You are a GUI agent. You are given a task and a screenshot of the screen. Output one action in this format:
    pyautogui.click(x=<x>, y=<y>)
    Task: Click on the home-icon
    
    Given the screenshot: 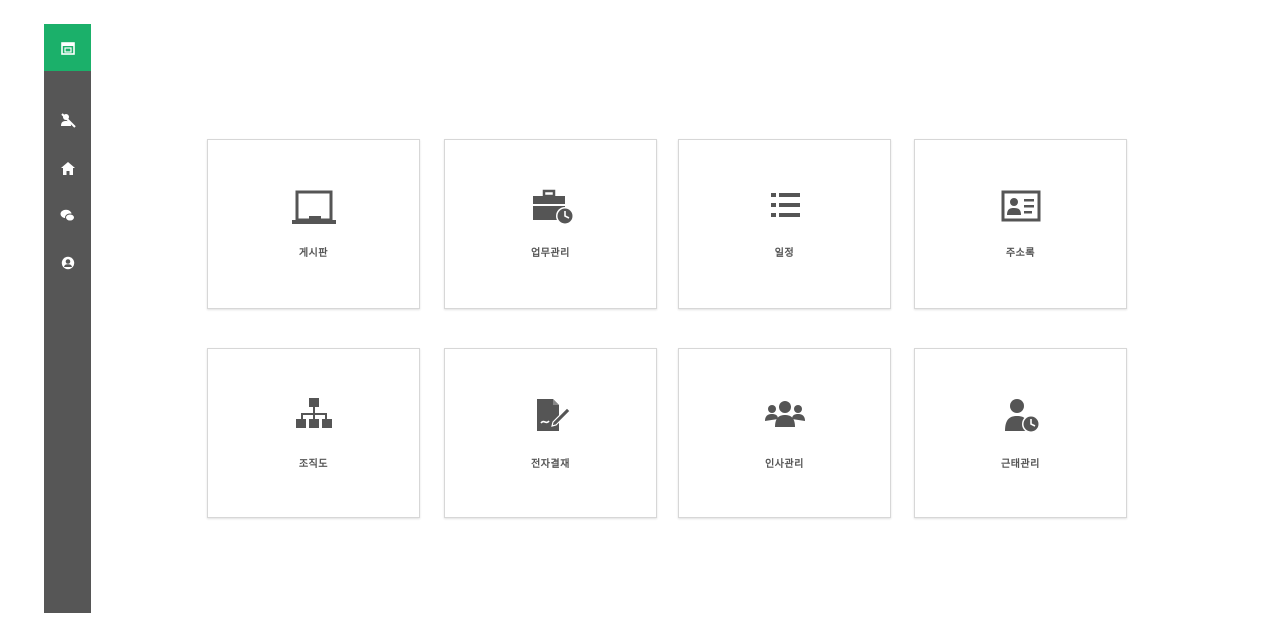 What is the action you would take?
    pyautogui.click(x=67, y=168)
    